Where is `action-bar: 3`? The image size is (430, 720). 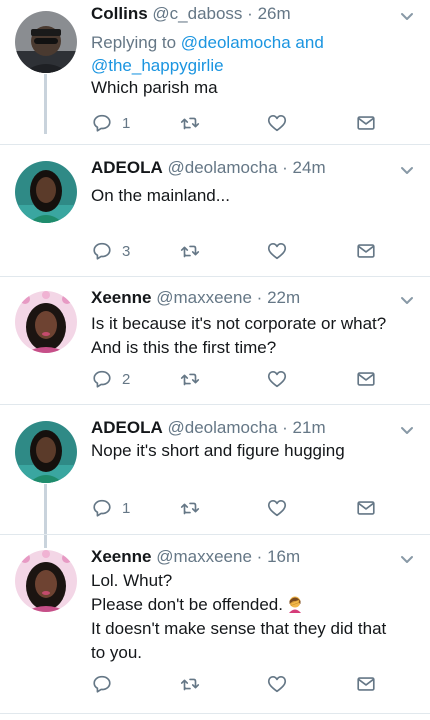
action-bar: 3 is located at coordinates (241, 251).